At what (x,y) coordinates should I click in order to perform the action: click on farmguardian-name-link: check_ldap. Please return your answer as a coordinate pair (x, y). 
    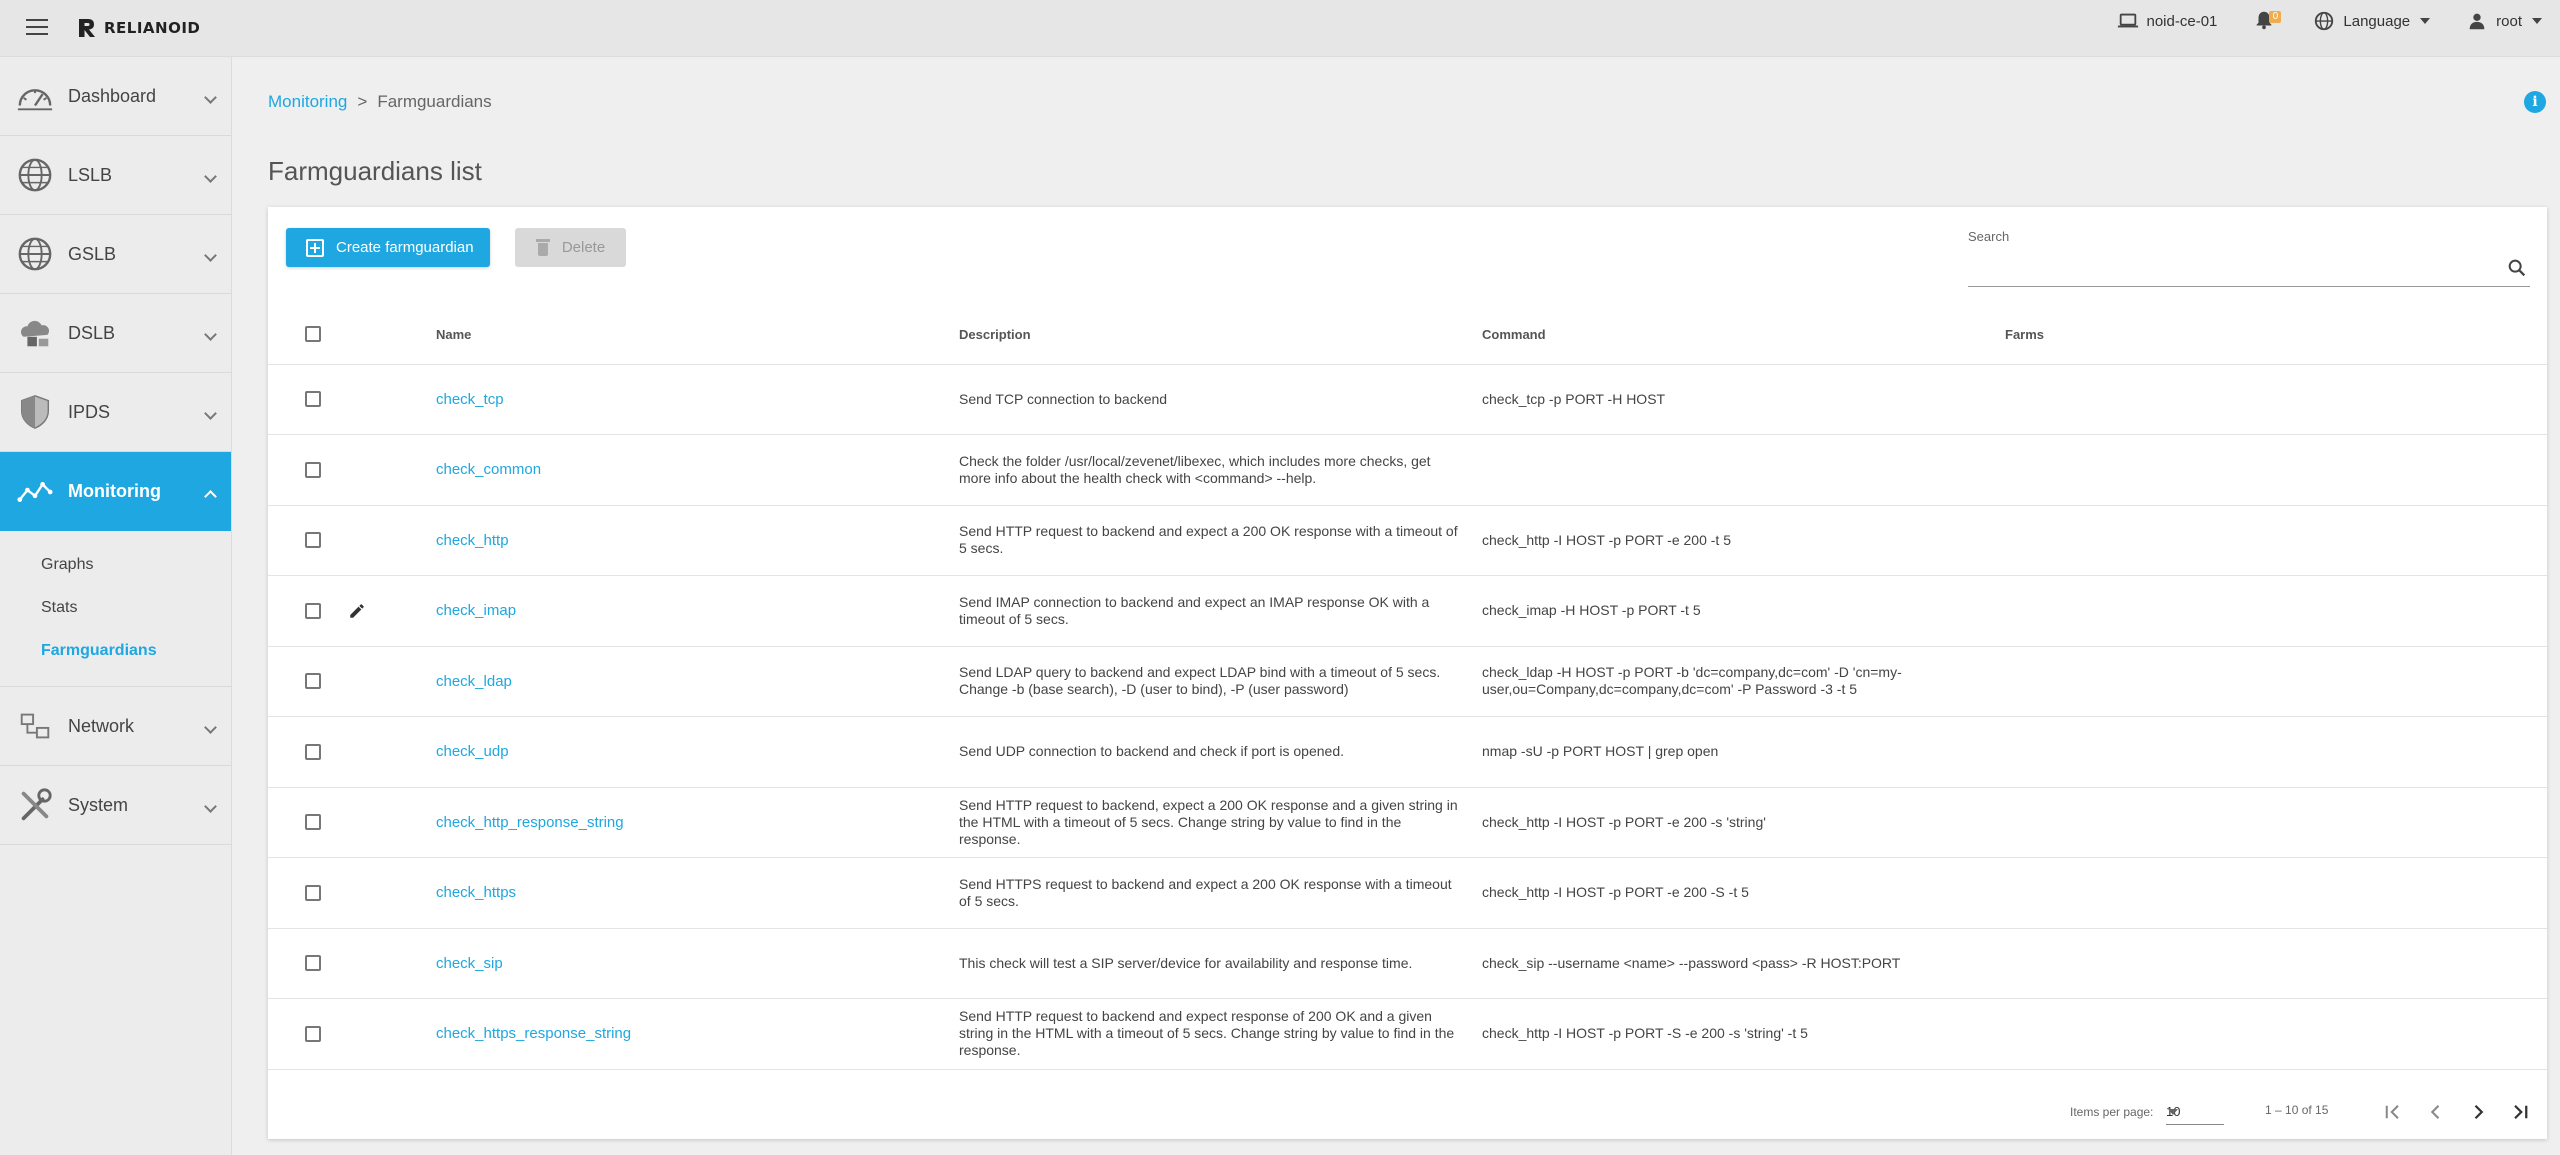
    Looking at the image, I should click on (474, 681).